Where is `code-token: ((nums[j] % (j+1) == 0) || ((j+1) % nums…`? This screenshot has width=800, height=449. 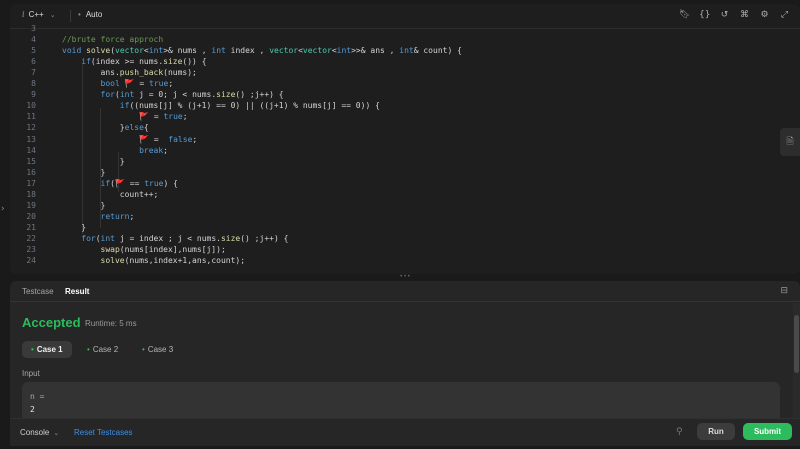 code-token: ((nums[j] % (j+1) == 0) || ((j+1) % nums… is located at coordinates (254, 106).